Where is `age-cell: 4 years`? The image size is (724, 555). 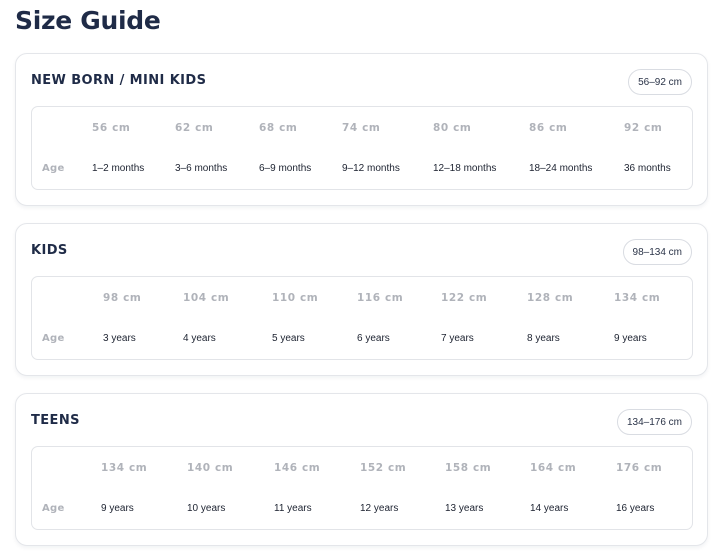
age-cell: 4 years is located at coordinates (199, 338).